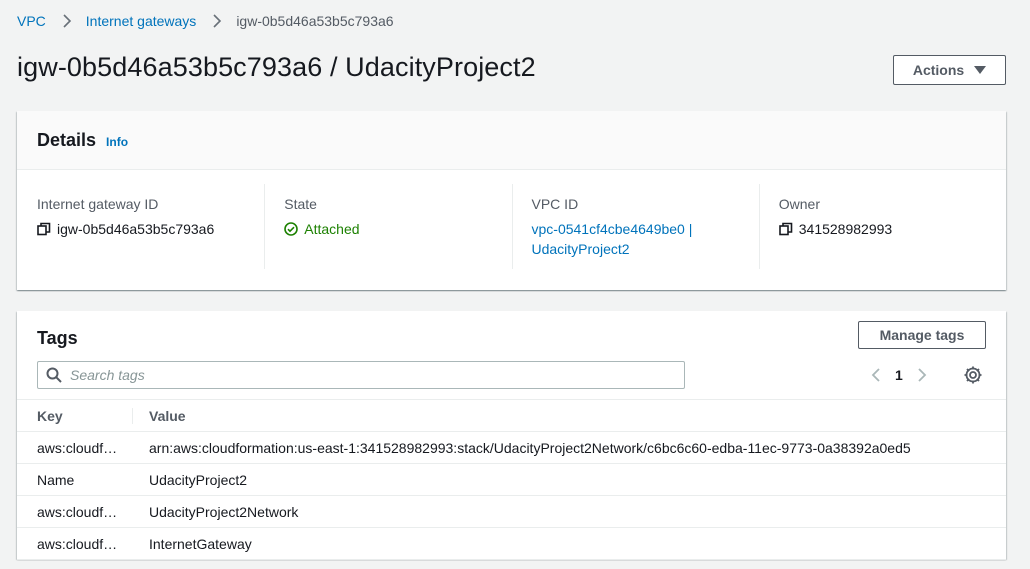 This screenshot has width=1030, height=569. Describe the element at coordinates (845, 229) in the screenshot. I see `owner-value: 341528982993` at that location.